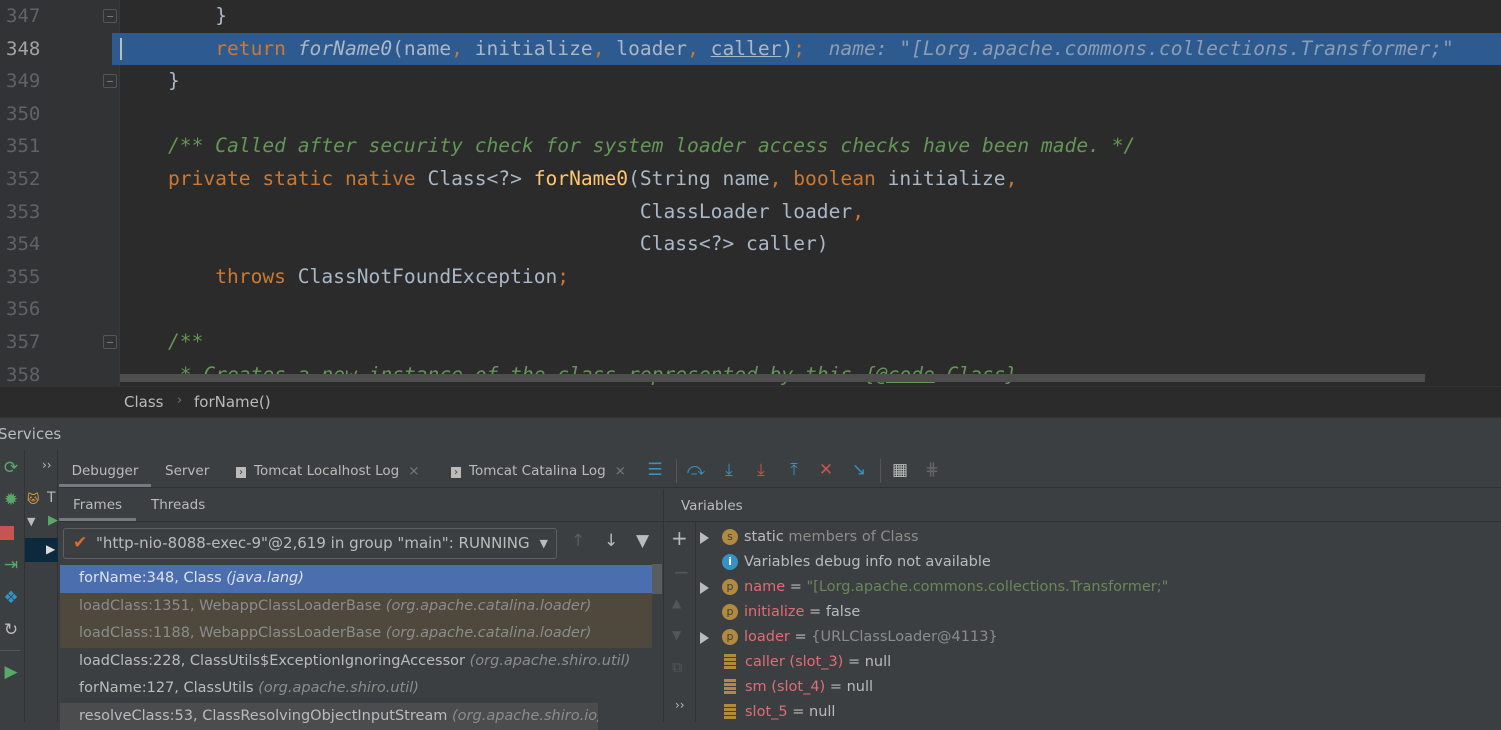 The height and width of the screenshot is (730, 1501). Describe the element at coordinates (143, 402) in the screenshot. I see `breadcrumb-item-class: Class` at that location.